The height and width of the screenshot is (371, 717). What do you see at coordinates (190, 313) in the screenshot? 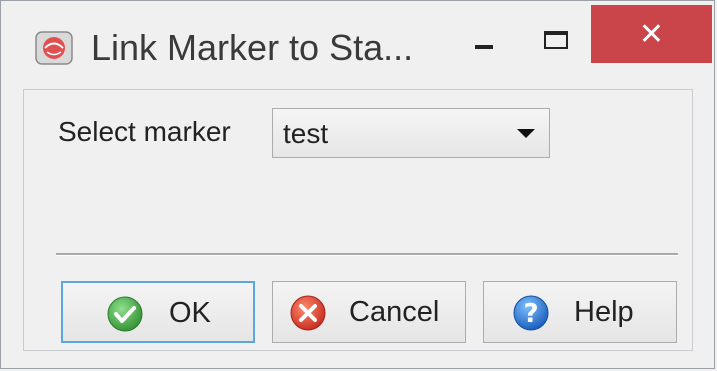
I see `ok-button-label: OK` at bounding box center [190, 313].